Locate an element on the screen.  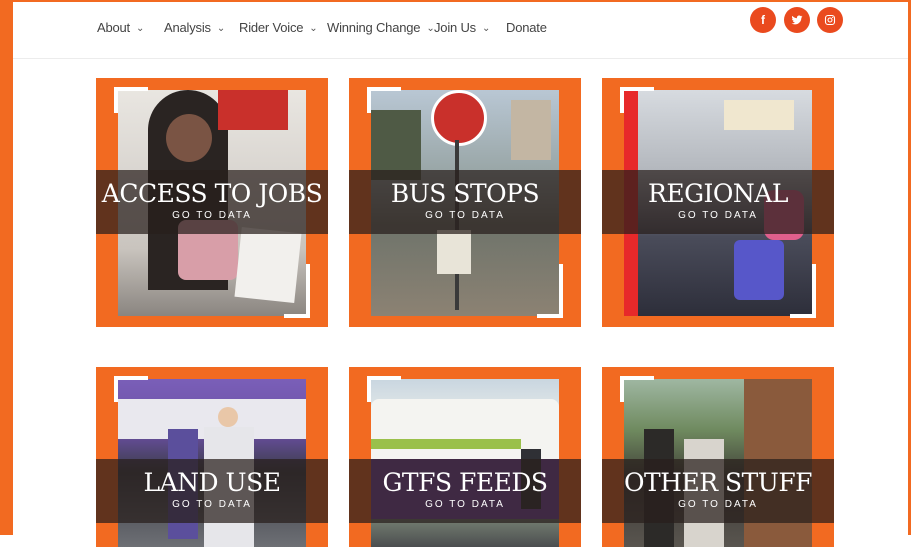
card-title-band: GTFS FEEDS GO TO DATA is located at coordinates (465, 491).